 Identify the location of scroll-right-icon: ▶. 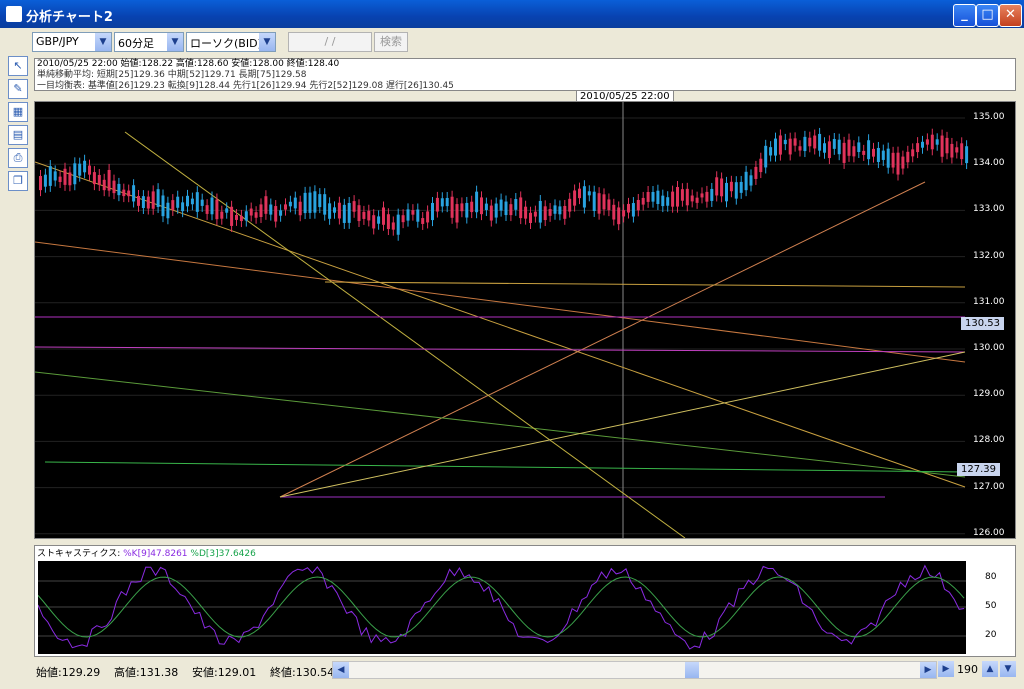
(928, 670).